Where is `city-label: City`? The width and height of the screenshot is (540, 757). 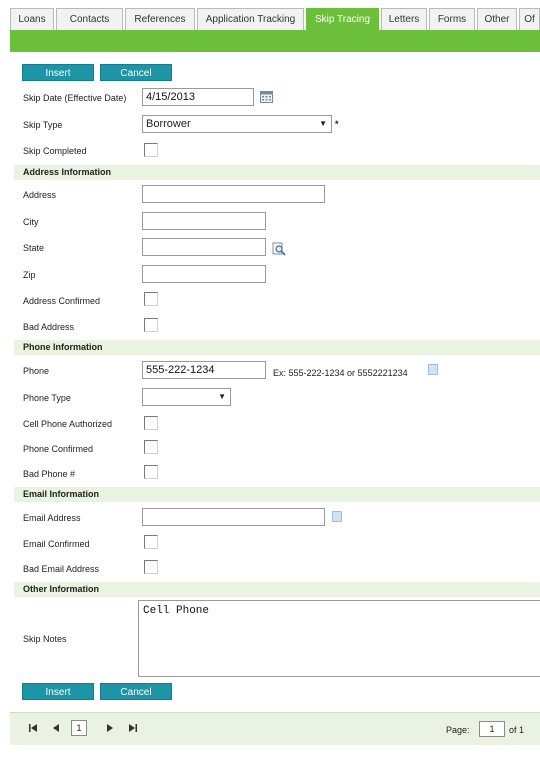 city-label: City is located at coordinates (31, 222).